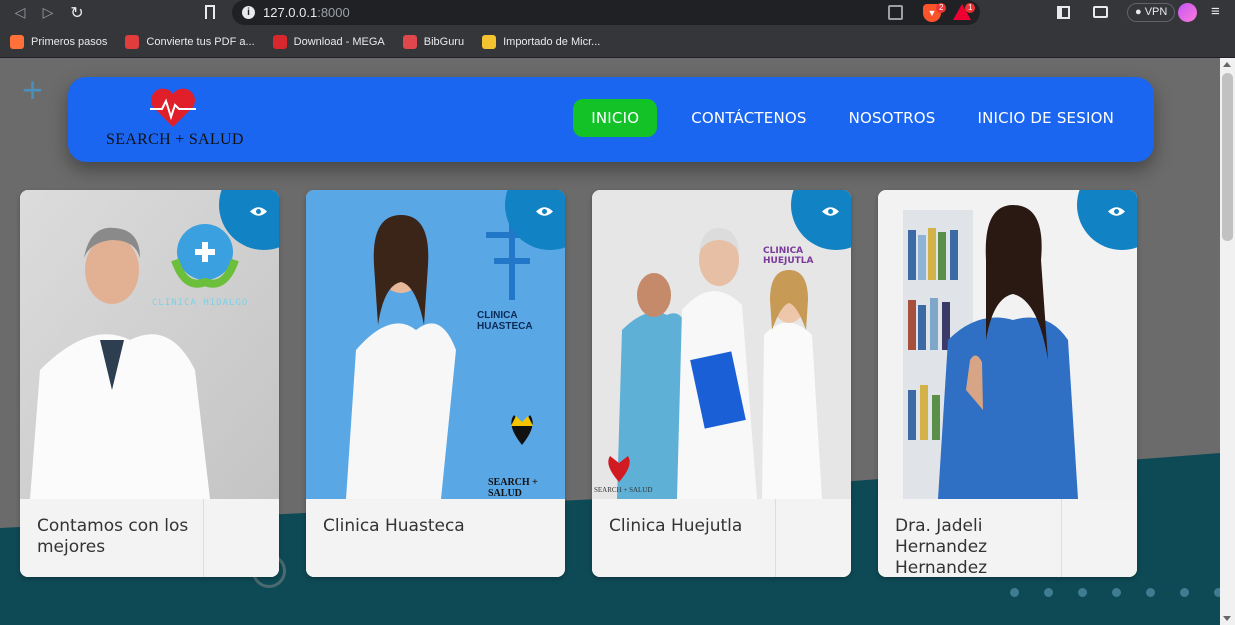 The image size is (1235, 625). Describe the element at coordinates (1007, 383) in the screenshot. I see `clinic-card: Dra. Jadeli Hernandez Hernandez` at that location.